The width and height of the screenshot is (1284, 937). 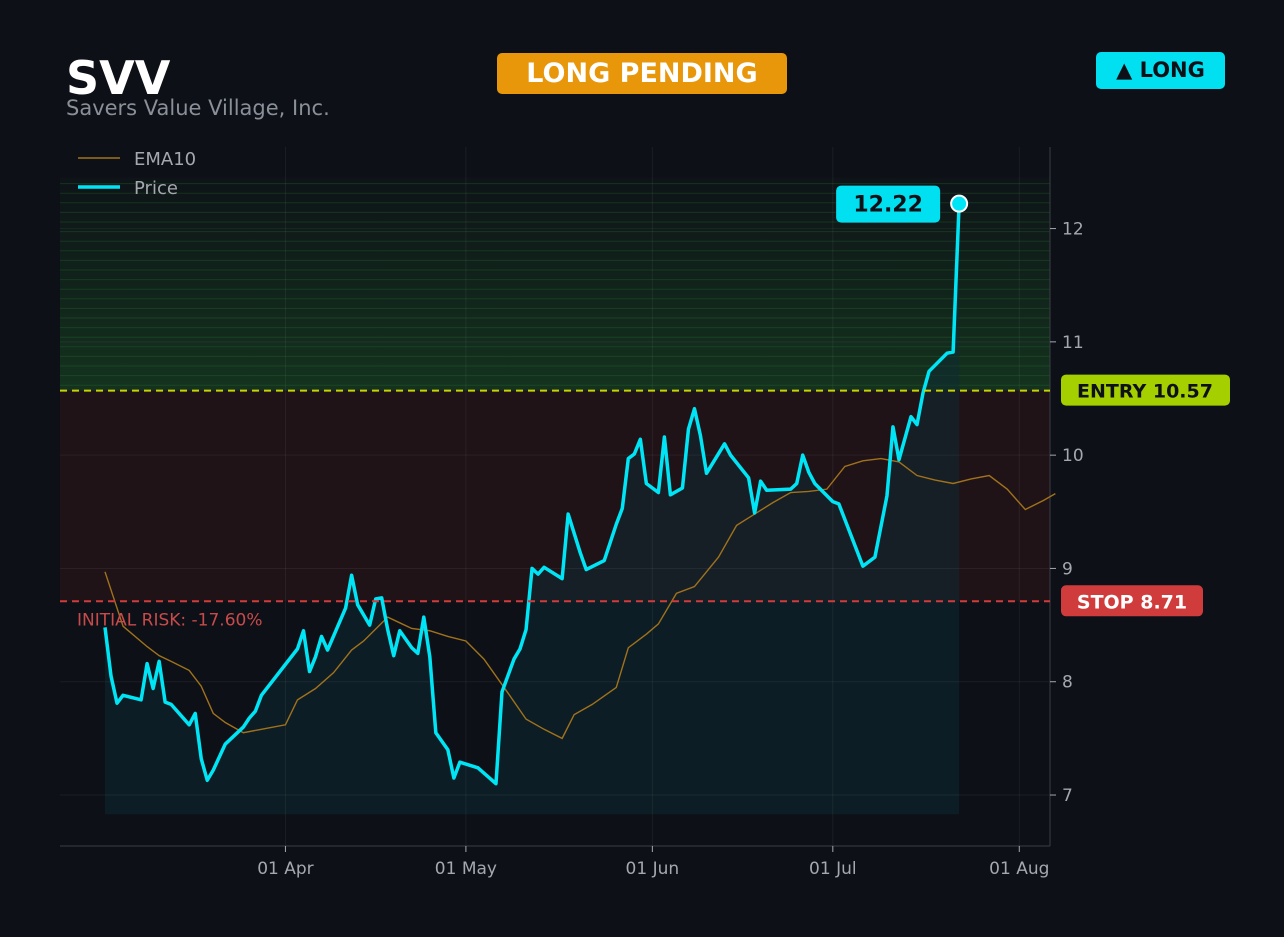 What do you see at coordinates (156, 188) in the screenshot?
I see `legend-label-price: Price` at bounding box center [156, 188].